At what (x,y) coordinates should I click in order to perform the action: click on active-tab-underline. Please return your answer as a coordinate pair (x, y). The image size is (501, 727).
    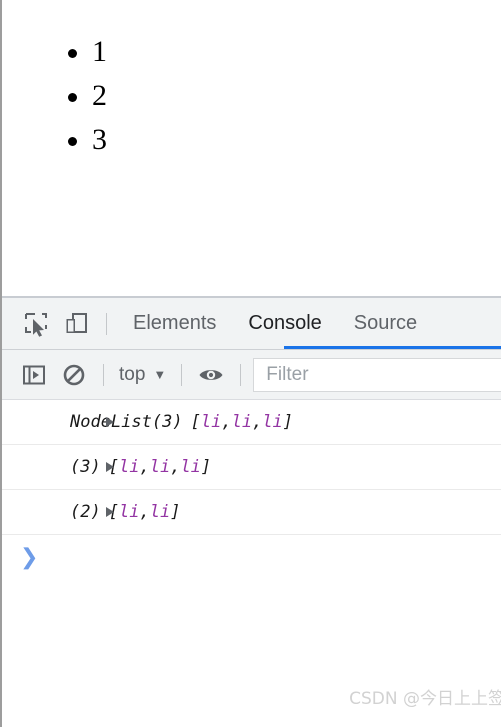
    Looking at the image, I should click on (392, 347).